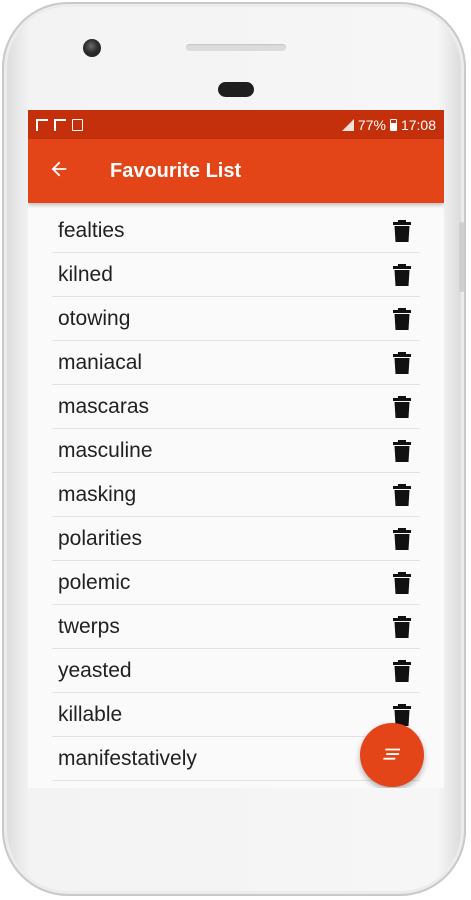  Describe the element at coordinates (97, 494) in the screenshot. I see `list-item-word: masking` at that location.